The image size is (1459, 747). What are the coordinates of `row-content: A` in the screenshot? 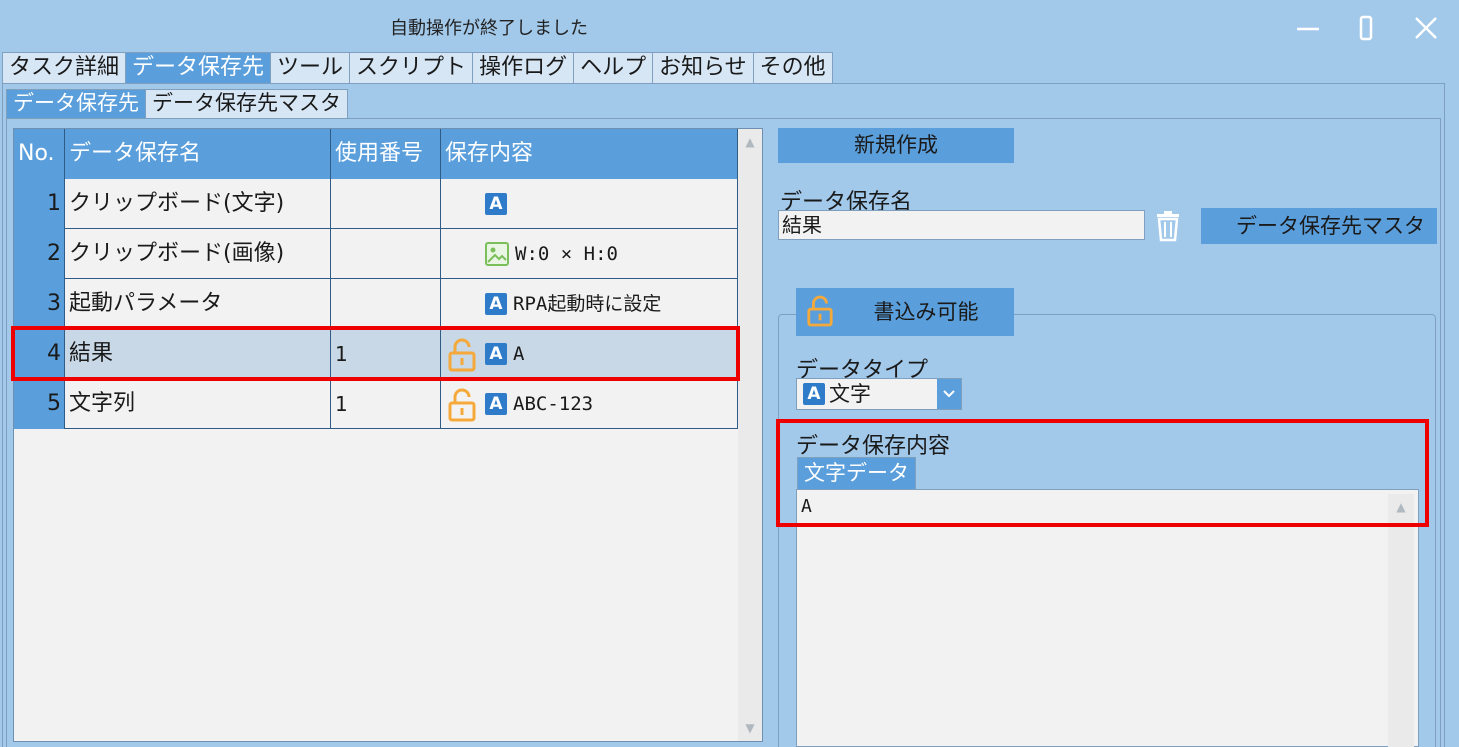 It's located at (589, 204).